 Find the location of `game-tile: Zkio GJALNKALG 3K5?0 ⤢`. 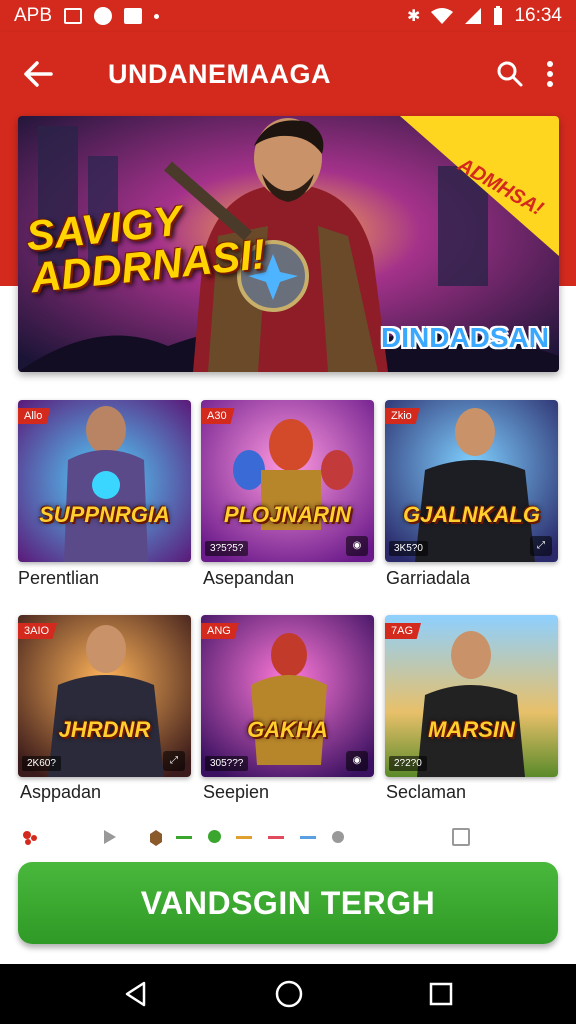

game-tile: Zkio GJALNKALG 3K5?0 ⤢ is located at coordinates (471, 481).